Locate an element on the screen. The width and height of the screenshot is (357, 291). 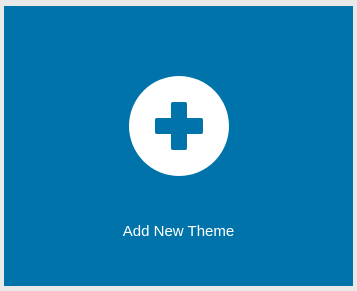
plus-icon-glyph is located at coordinates (179, 126).